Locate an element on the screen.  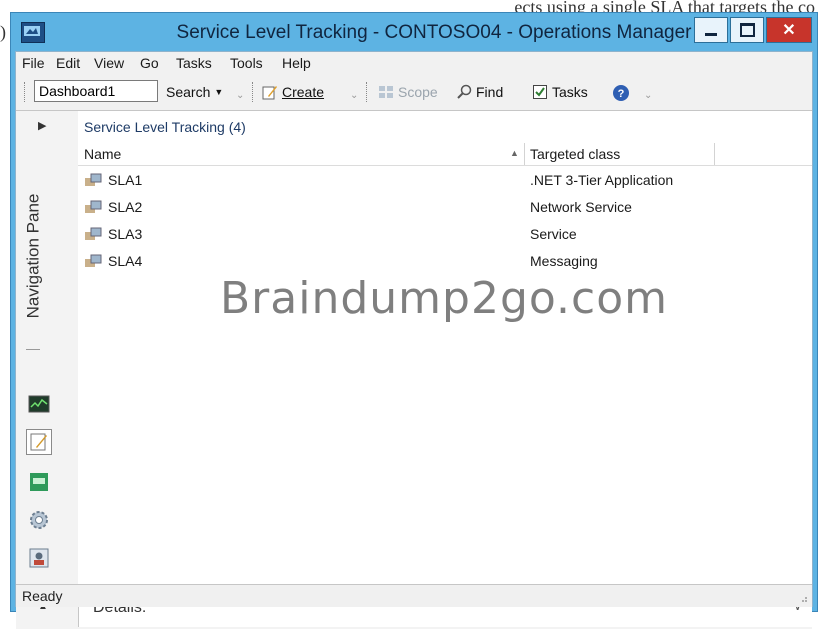
reporting-nav-button is located at coordinates (39, 482).